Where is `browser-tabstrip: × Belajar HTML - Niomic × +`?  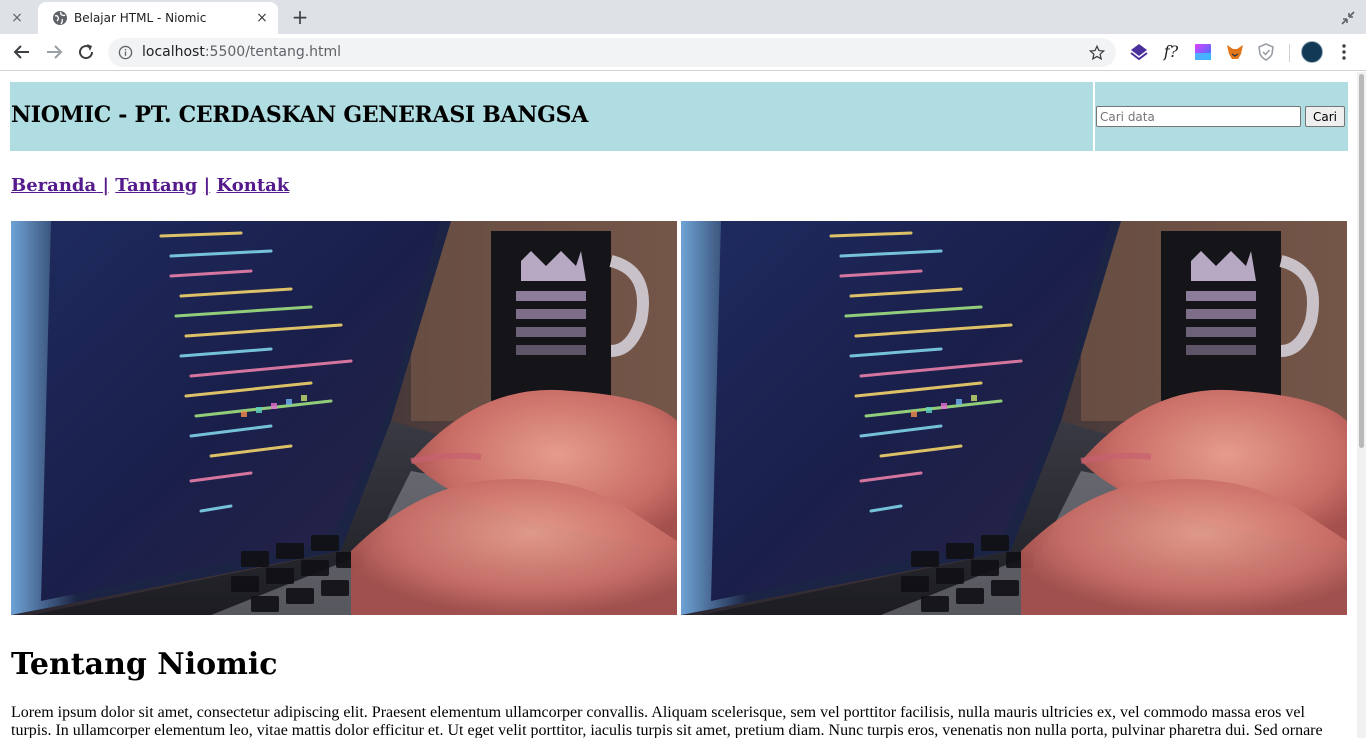
browser-tabstrip: × Belajar HTML - Niomic × + is located at coordinates (683, 17).